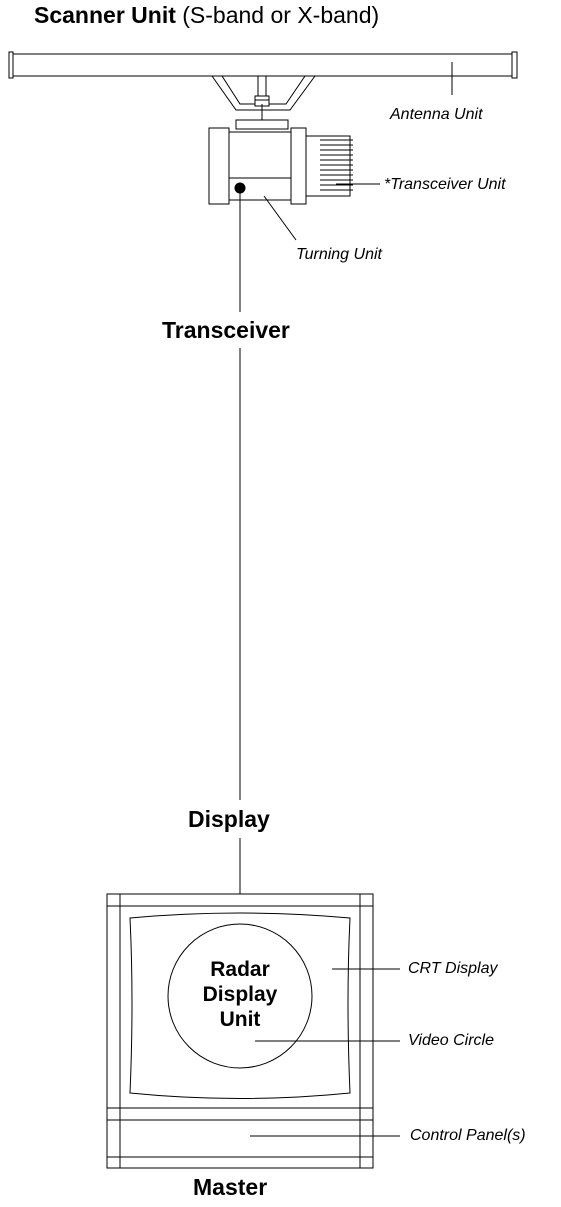 The image size is (561, 1207). Describe the element at coordinates (226, 330) in the screenshot. I see `transceiver-section-label: Transceiver` at that location.